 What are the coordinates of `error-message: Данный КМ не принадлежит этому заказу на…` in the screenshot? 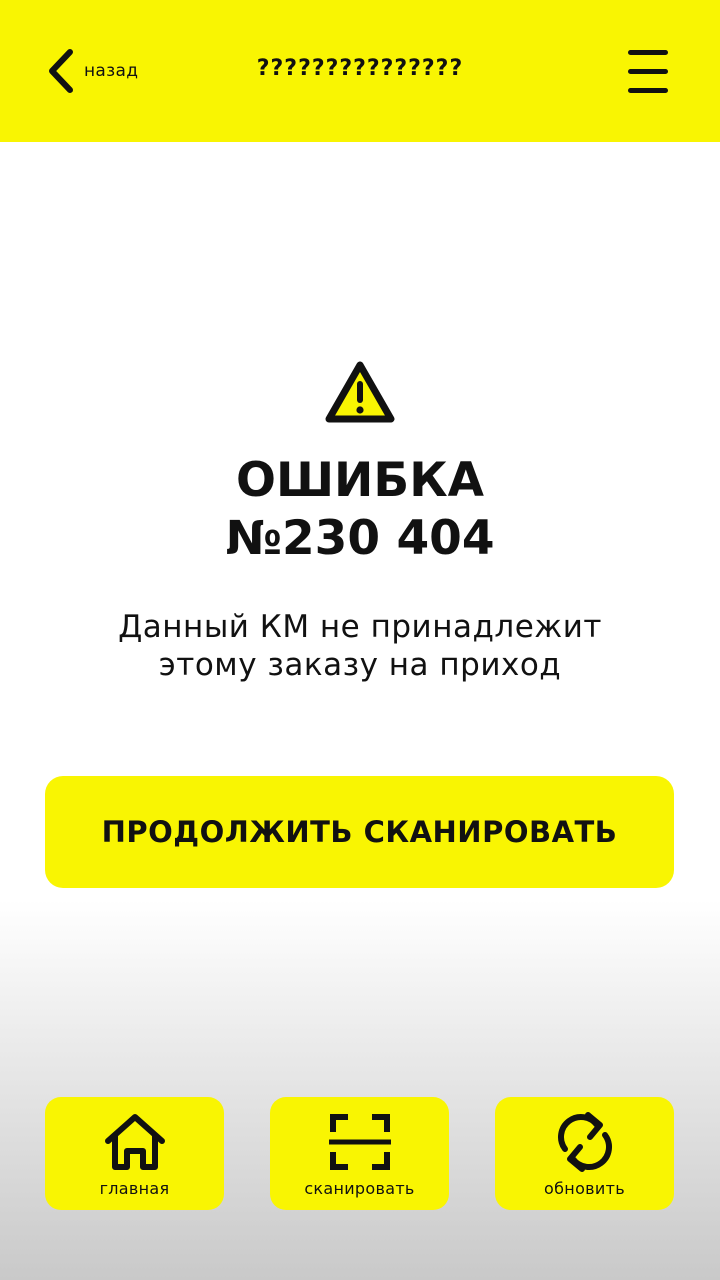 It's located at (360, 646).